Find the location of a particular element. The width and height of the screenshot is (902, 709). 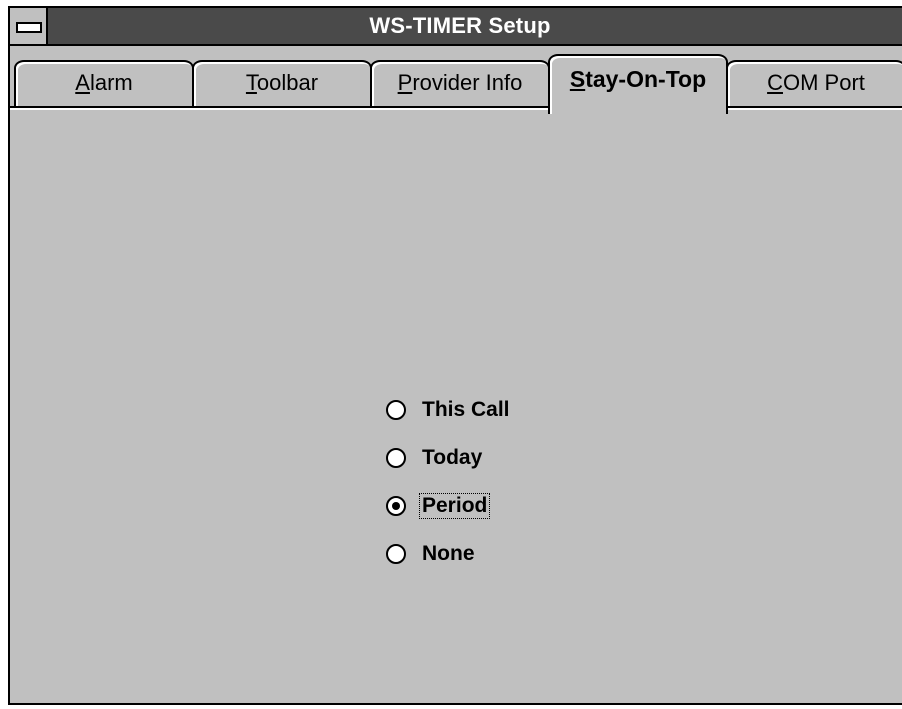

tab-alarm-mnemonic: A is located at coordinates (82, 82).